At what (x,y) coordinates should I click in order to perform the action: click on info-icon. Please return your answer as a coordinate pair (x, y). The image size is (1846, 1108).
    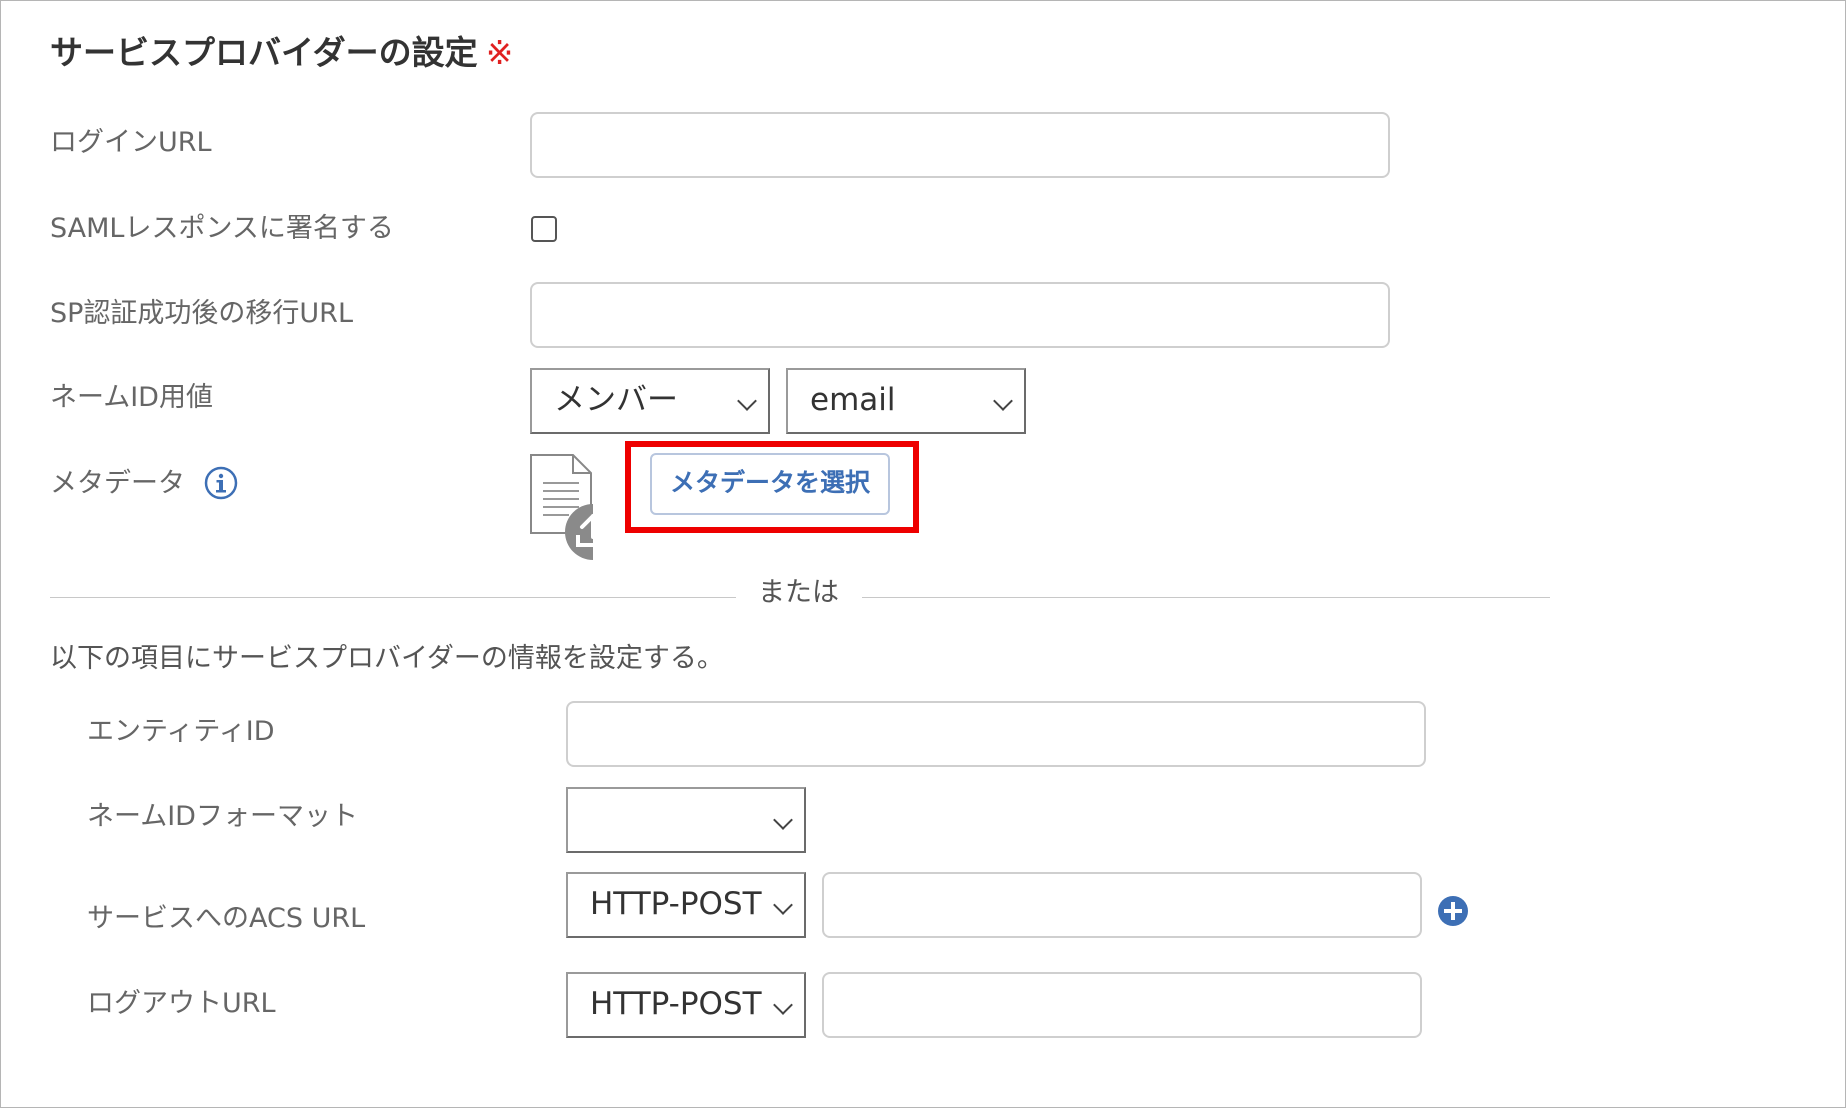
    Looking at the image, I should click on (221, 483).